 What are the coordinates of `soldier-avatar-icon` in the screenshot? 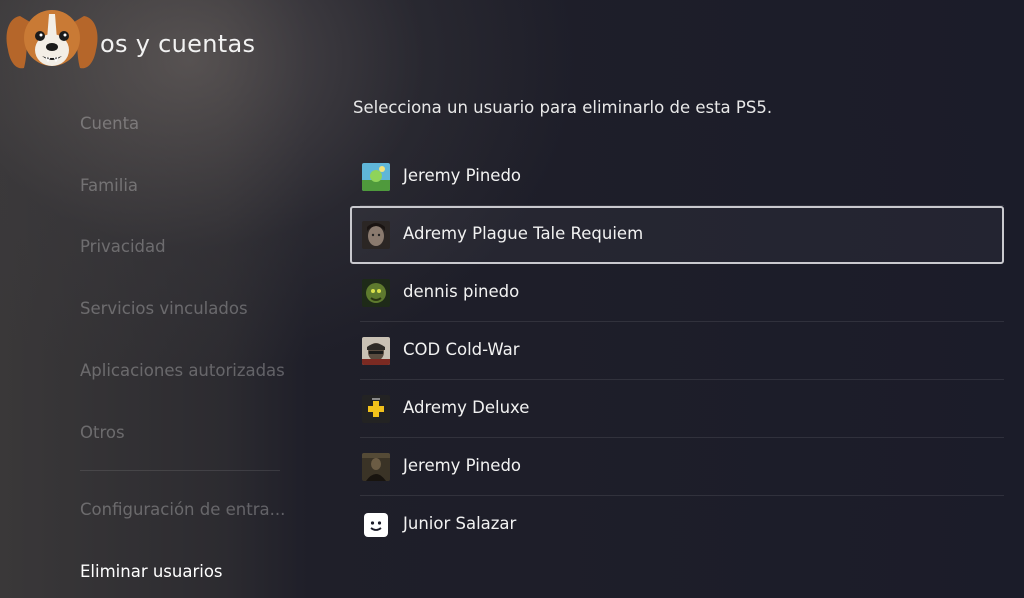 It's located at (376, 351).